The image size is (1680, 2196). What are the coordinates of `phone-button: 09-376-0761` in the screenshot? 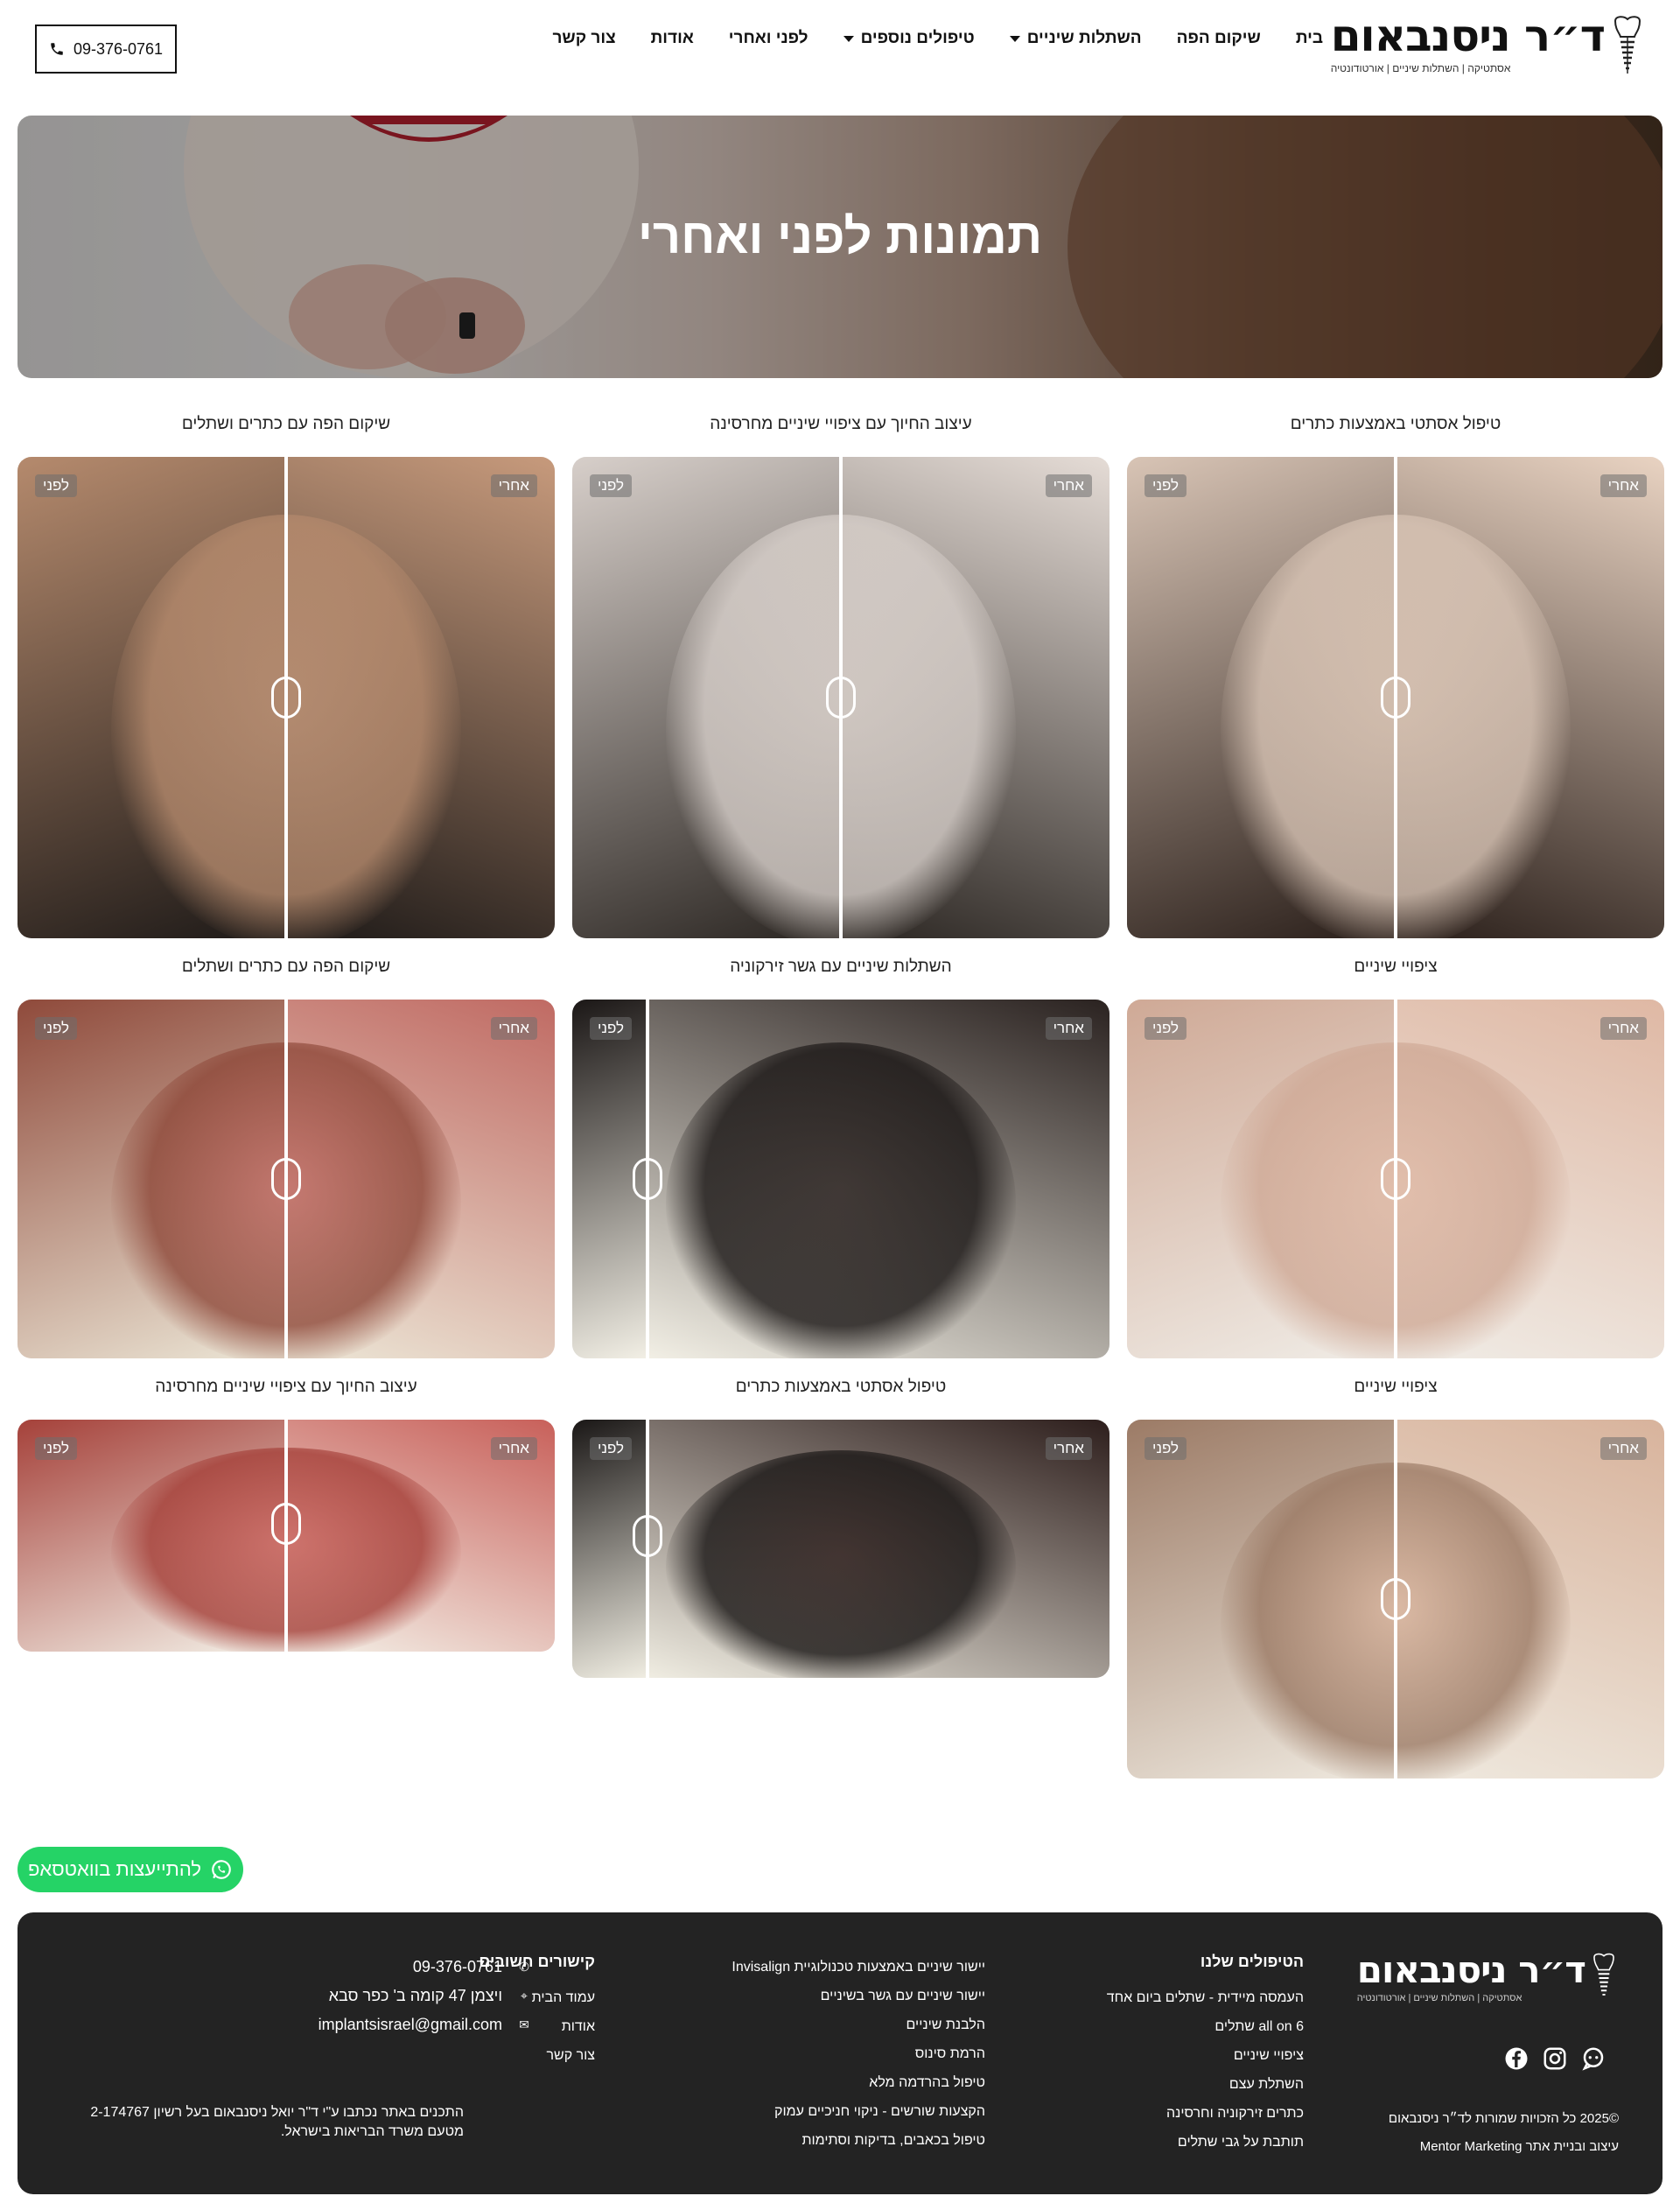 It's located at (106, 49).